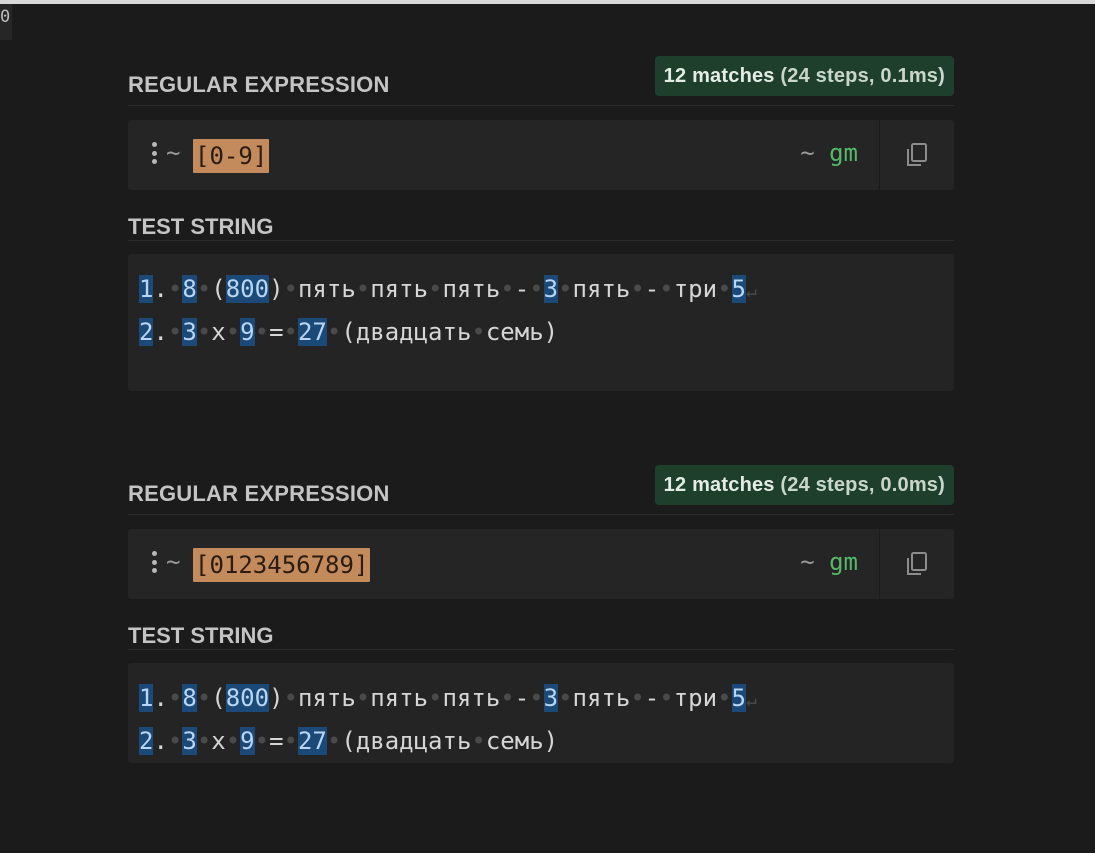 The image size is (1095, 853). I want to click on regex-pattern: [0-9], so click(231, 156).